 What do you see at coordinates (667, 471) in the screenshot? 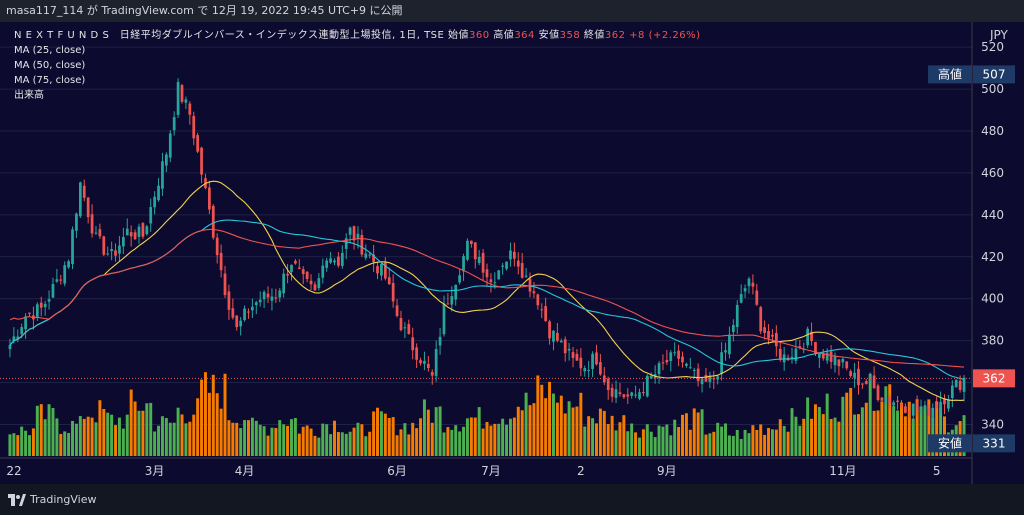
I see `time-tick: 9月` at bounding box center [667, 471].